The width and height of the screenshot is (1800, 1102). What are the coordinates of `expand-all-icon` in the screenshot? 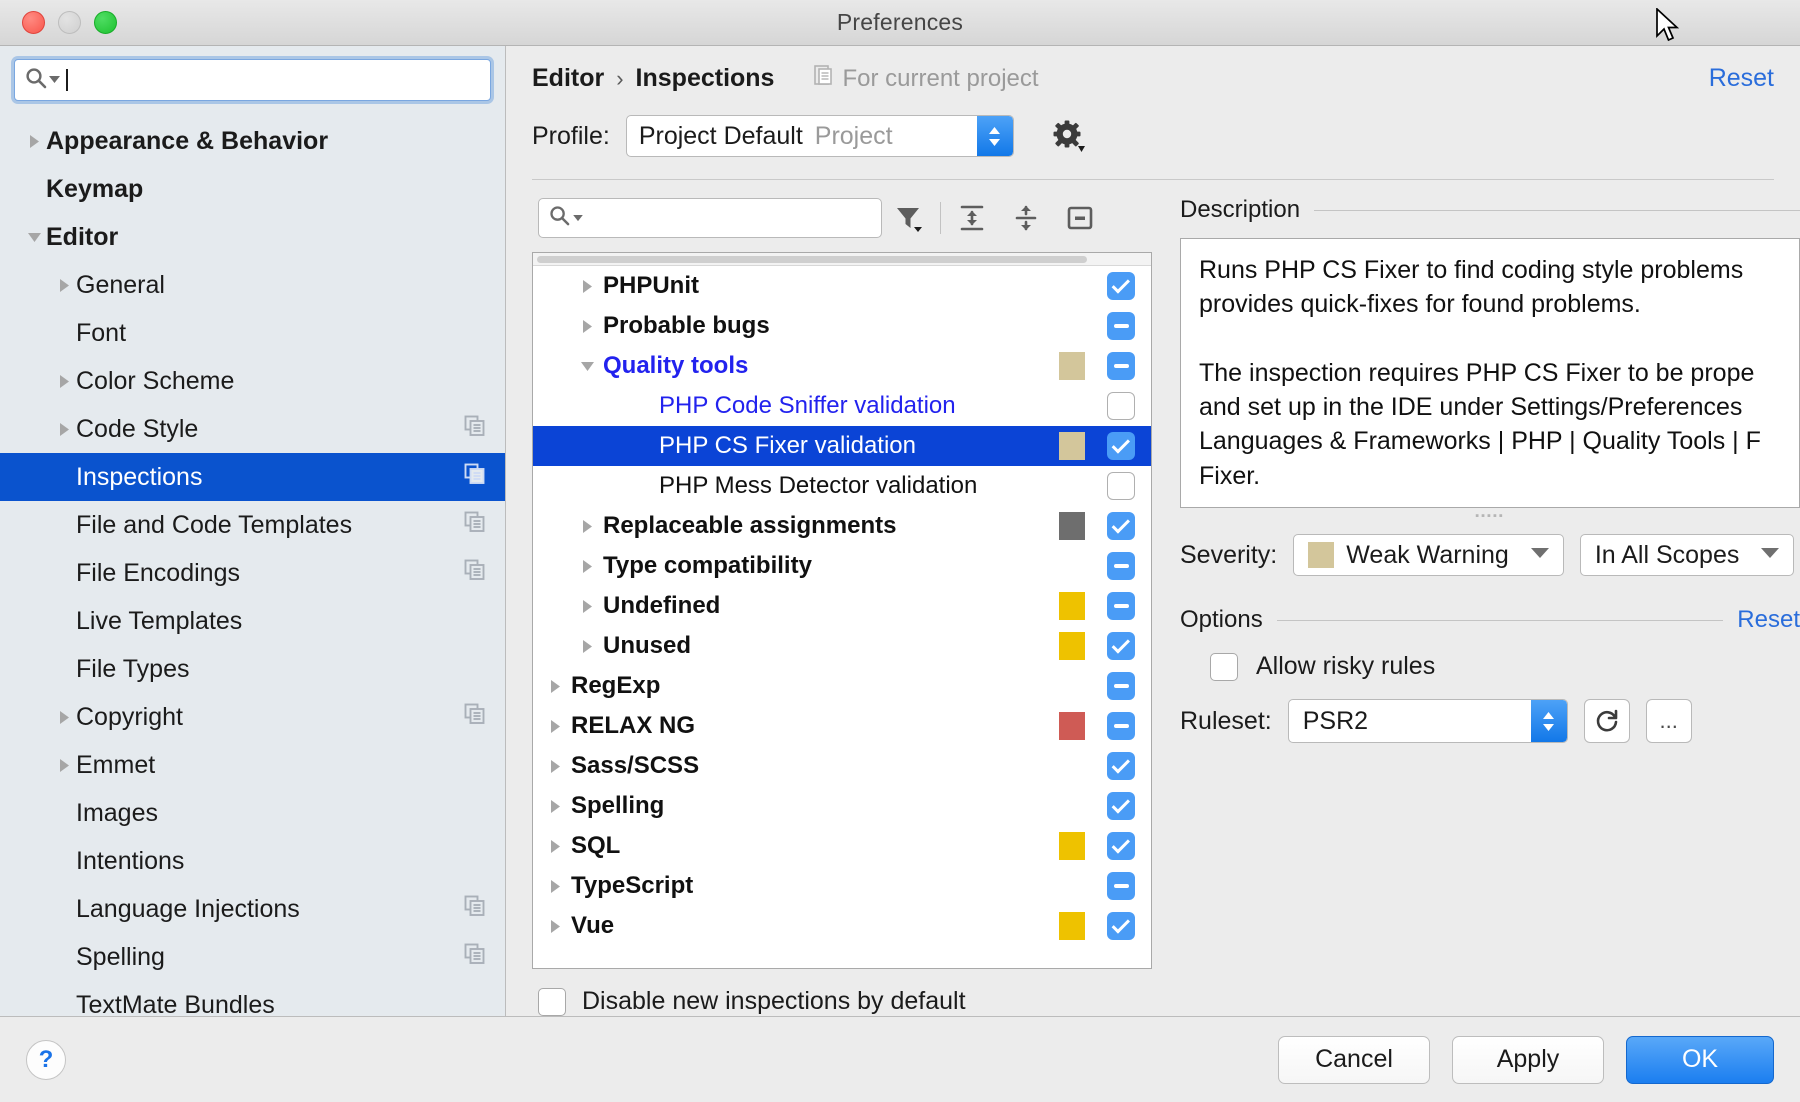 It's located at (972, 218).